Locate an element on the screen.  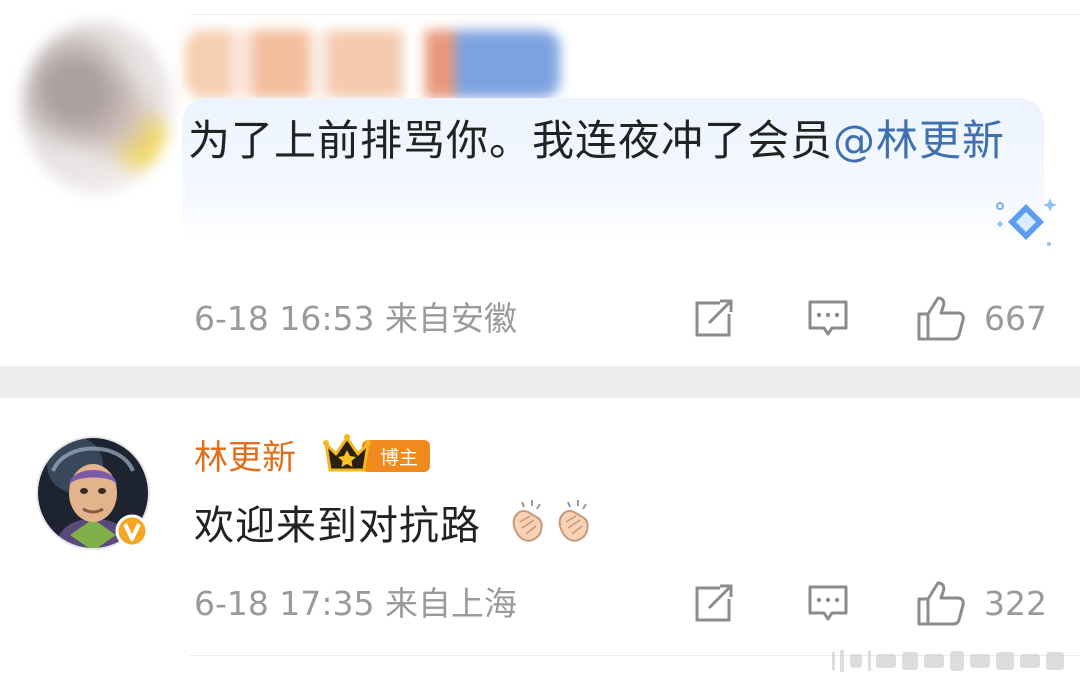
clap-icon is located at coordinates (550, 521).